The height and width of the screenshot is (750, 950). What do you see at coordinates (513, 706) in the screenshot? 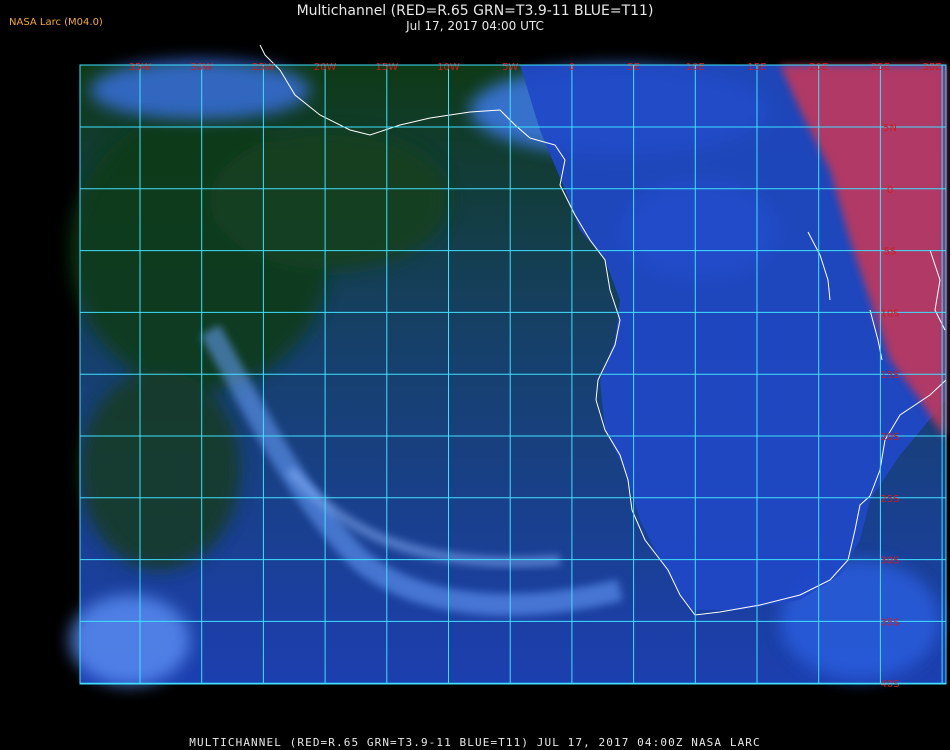
I see `empty-strip` at bounding box center [513, 706].